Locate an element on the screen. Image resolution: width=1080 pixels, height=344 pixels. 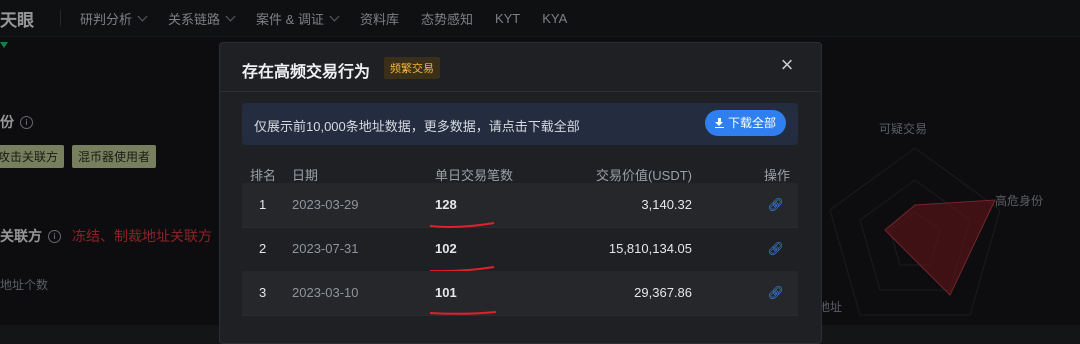
date-cell: 2023-07-31 is located at coordinates (325, 248).